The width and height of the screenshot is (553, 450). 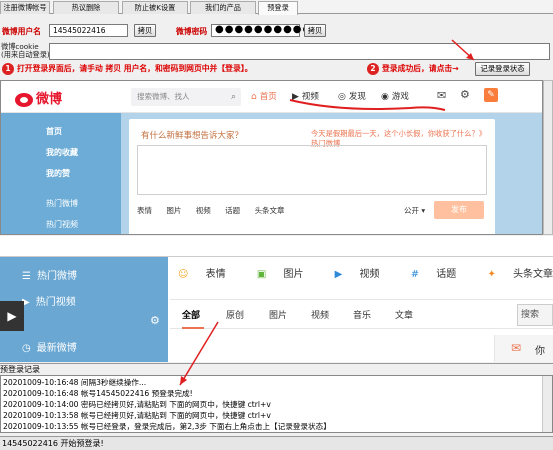 What do you see at coordinates (270, 210) in the screenshot?
I see `tool-article: 头条文章` at bounding box center [270, 210].